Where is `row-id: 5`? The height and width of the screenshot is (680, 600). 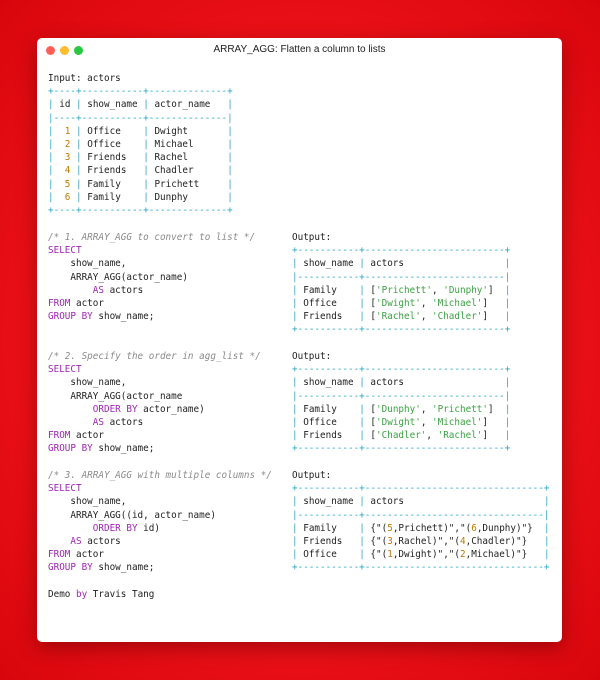
row-id: 5 is located at coordinates (62, 184).